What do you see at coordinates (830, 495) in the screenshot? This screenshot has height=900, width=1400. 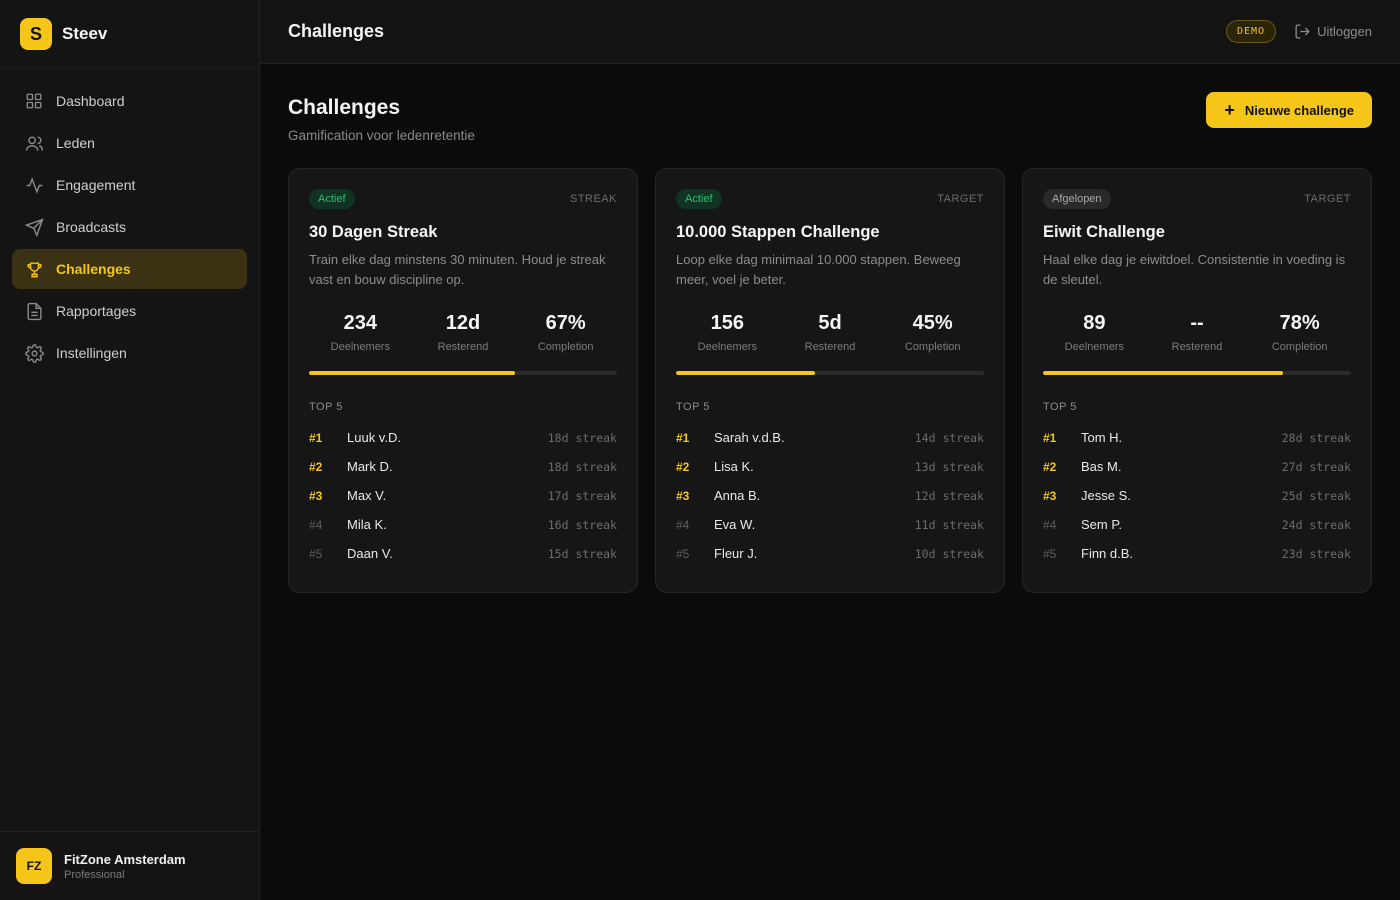 I see `list-item: #3 Anna B. 12d streak` at bounding box center [830, 495].